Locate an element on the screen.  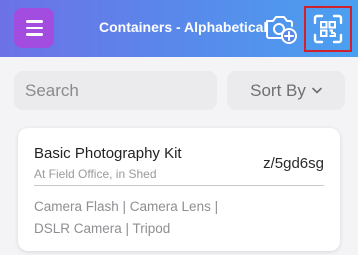
qr-scan-icon is located at coordinates (328, 29).